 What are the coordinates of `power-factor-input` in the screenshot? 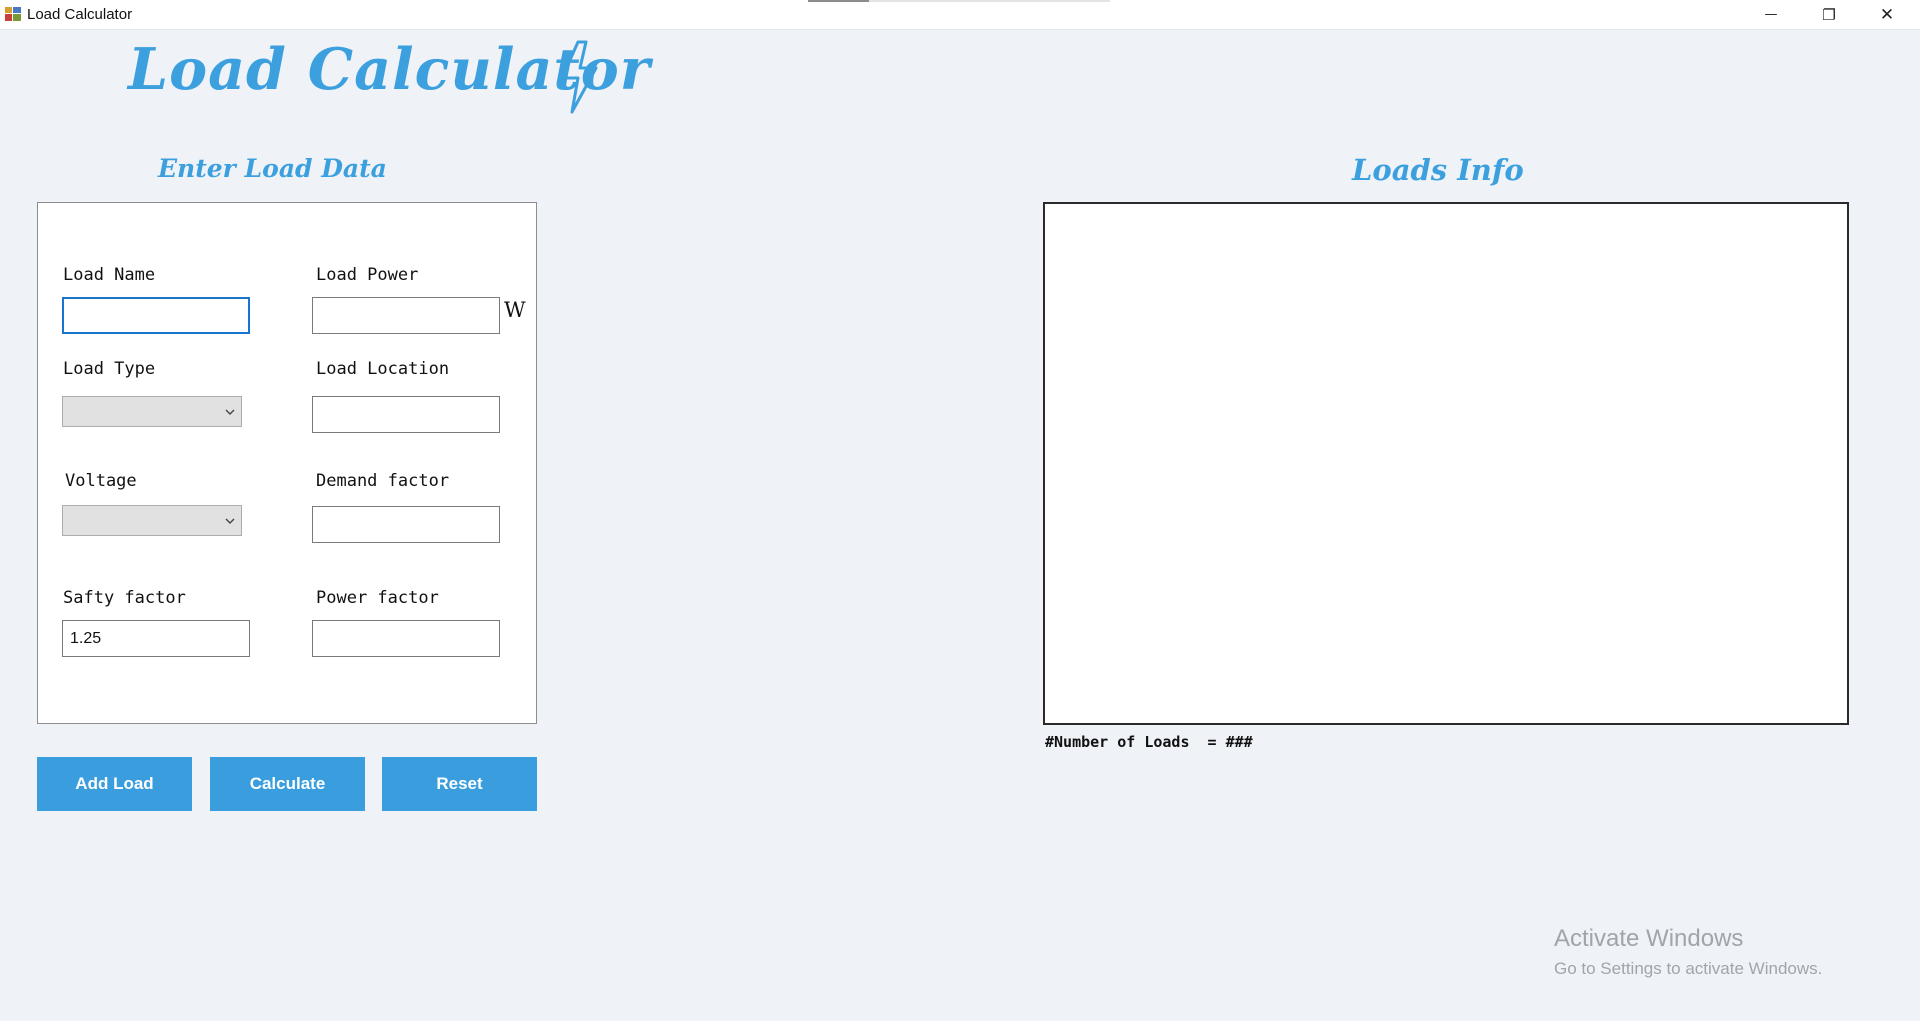 It's located at (406, 638).